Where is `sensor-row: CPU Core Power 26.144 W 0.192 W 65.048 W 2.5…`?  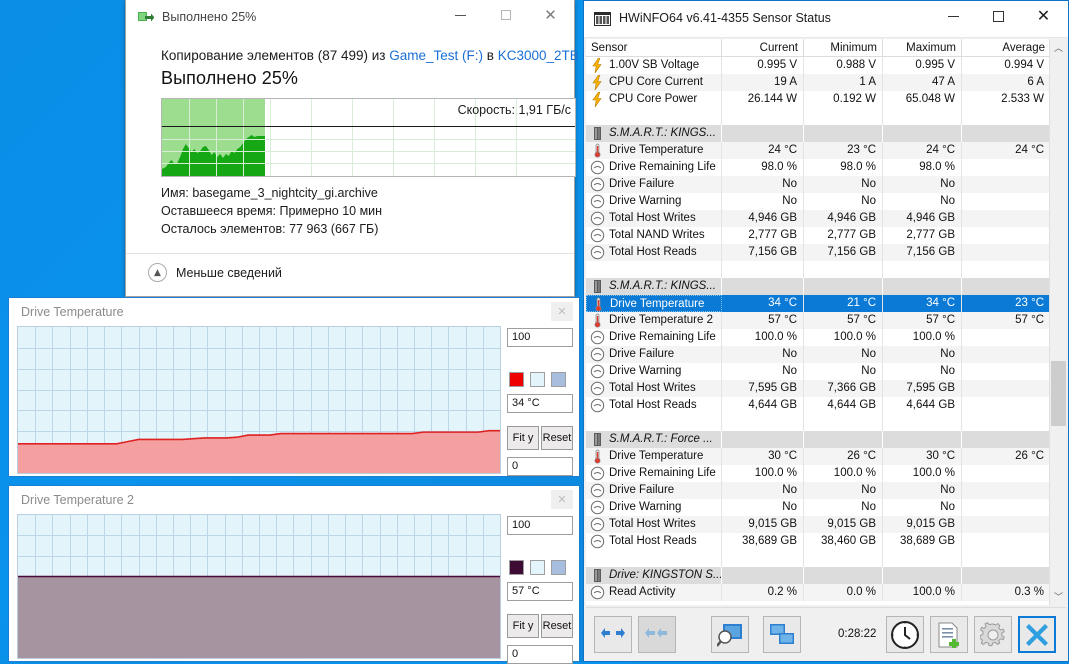
sensor-row: CPU Core Power 26.144 W 0.192 W 65.048 W 2.5… is located at coordinates (818, 99).